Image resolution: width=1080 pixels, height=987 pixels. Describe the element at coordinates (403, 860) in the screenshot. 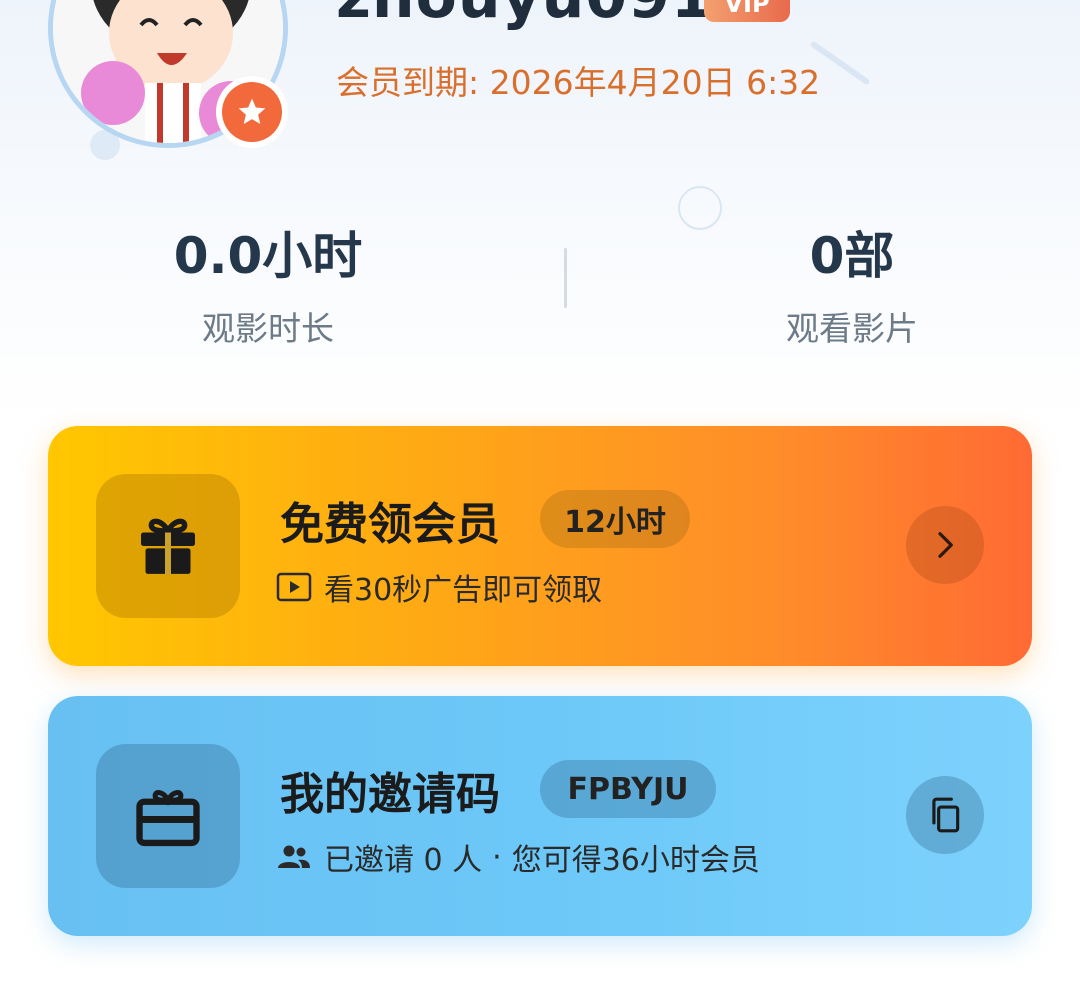

I see `invited-count-text: 已邀请 0 人` at that location.